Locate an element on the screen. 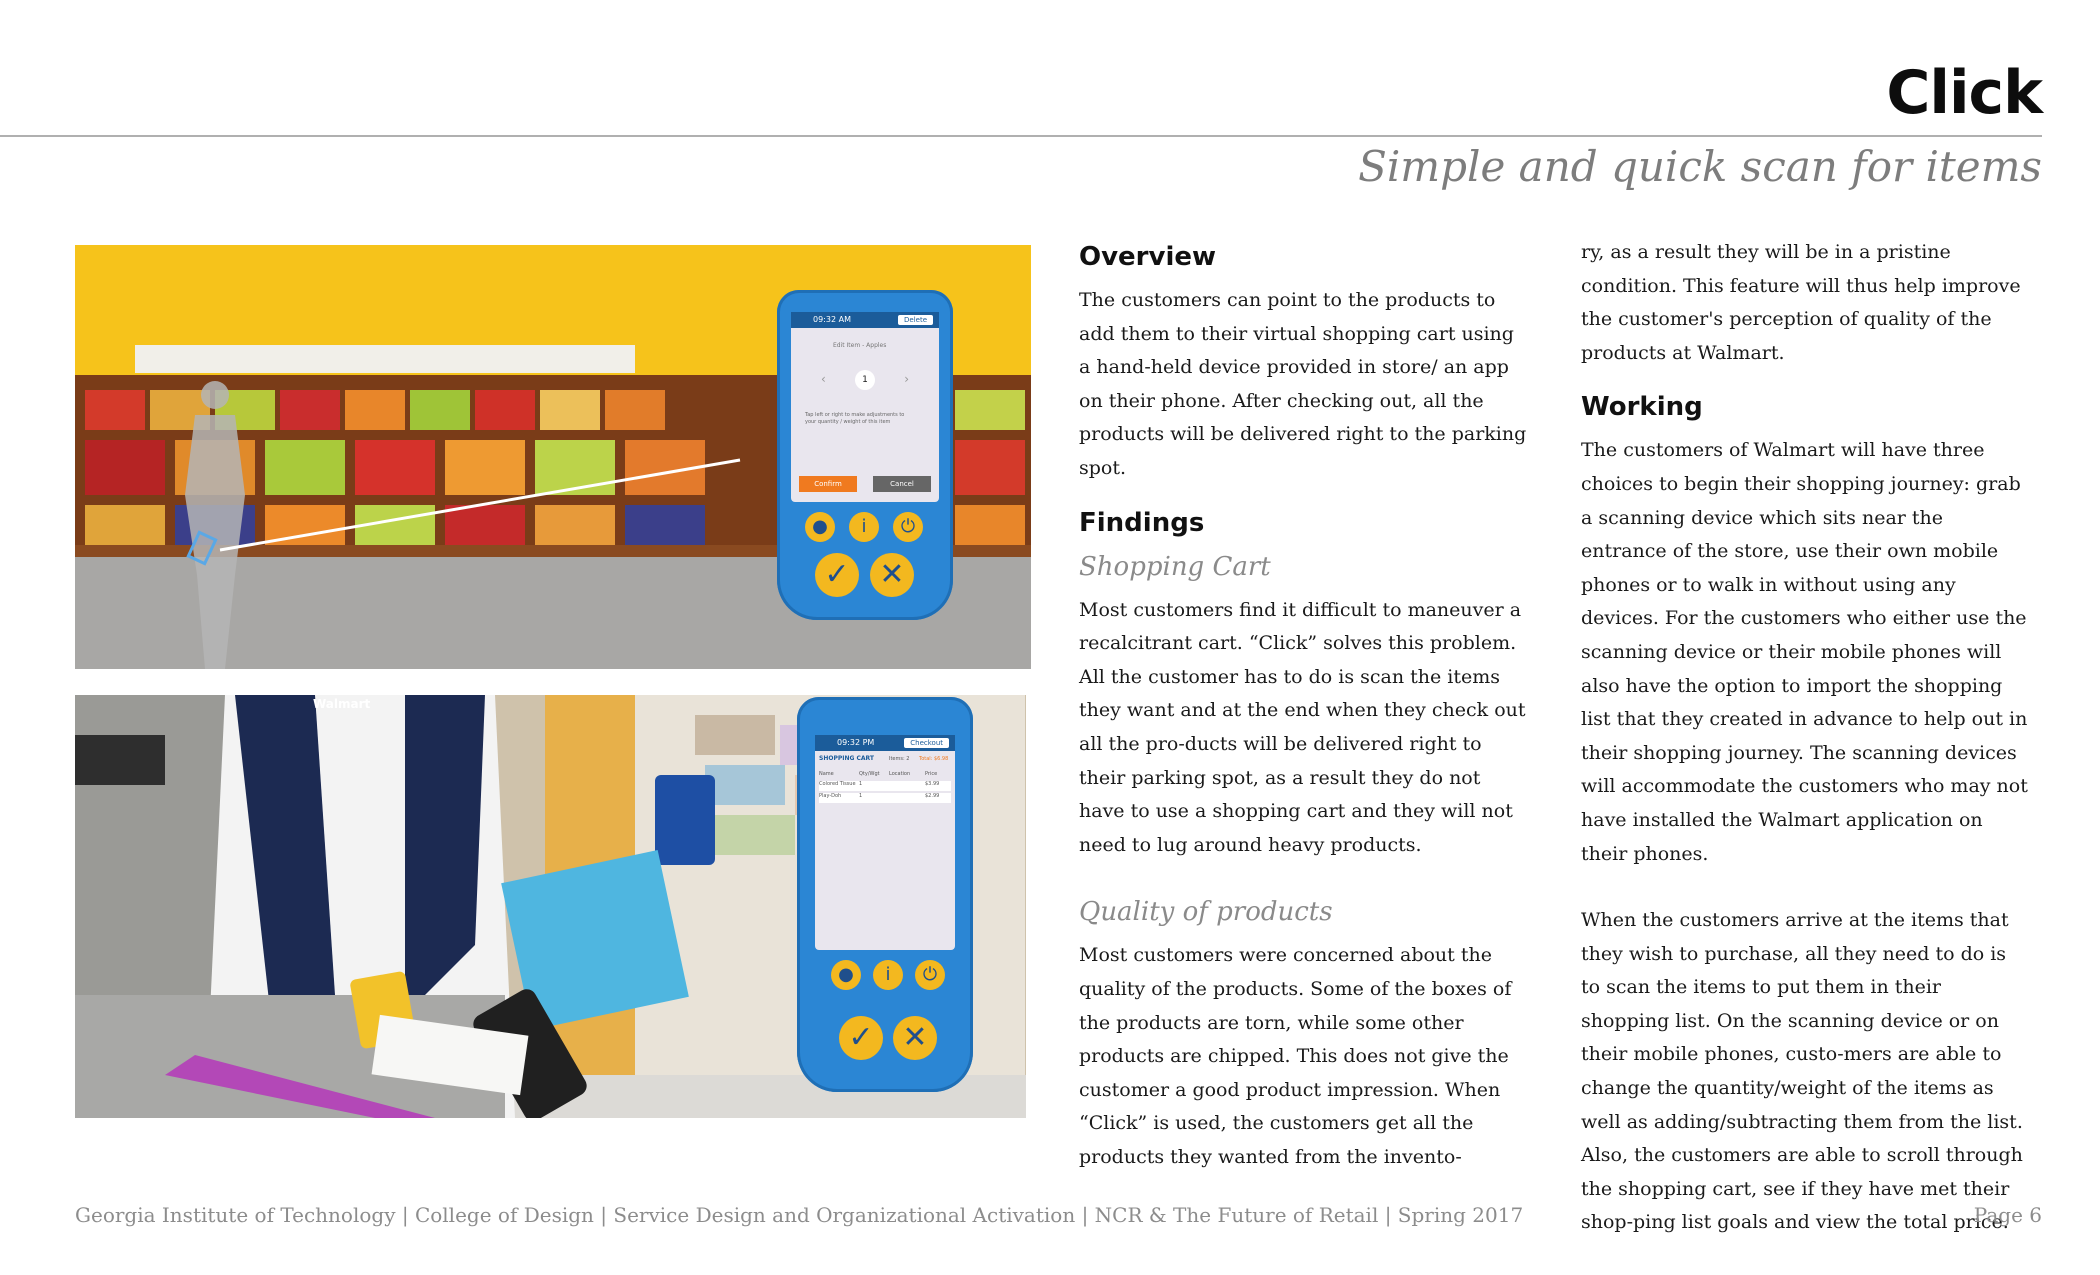  column-header: Qty/Wgt is located at coordinates (869, 774).